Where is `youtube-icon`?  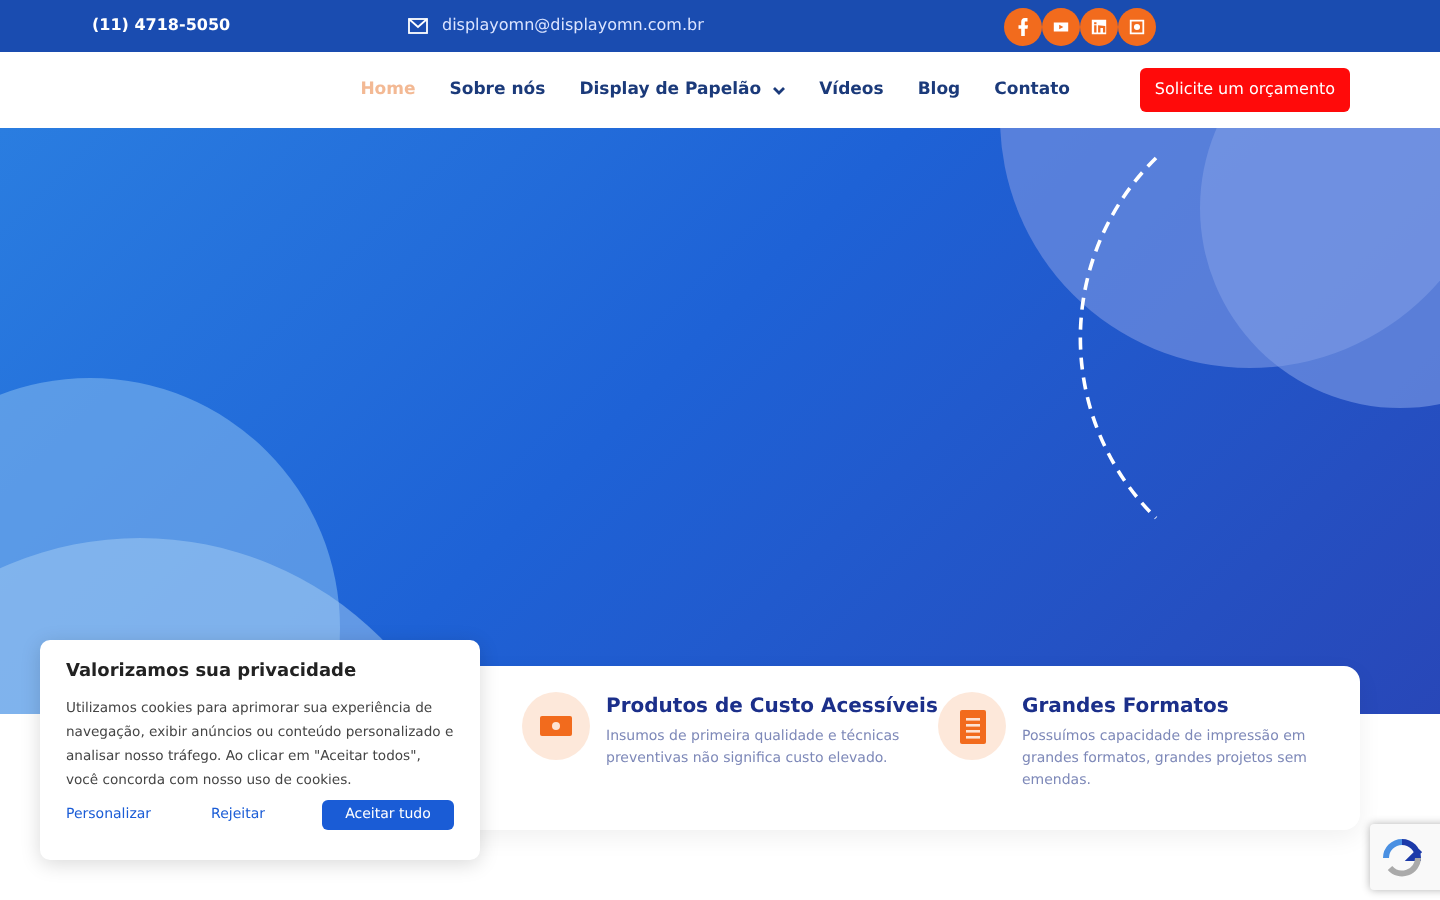
youtube-icon is located at coordinates (1061, 26).